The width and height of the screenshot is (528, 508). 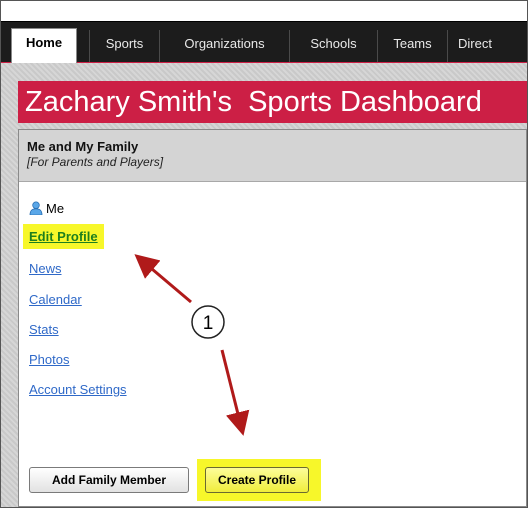 I want to click on me-row: Me, so click(x=46, y=208).